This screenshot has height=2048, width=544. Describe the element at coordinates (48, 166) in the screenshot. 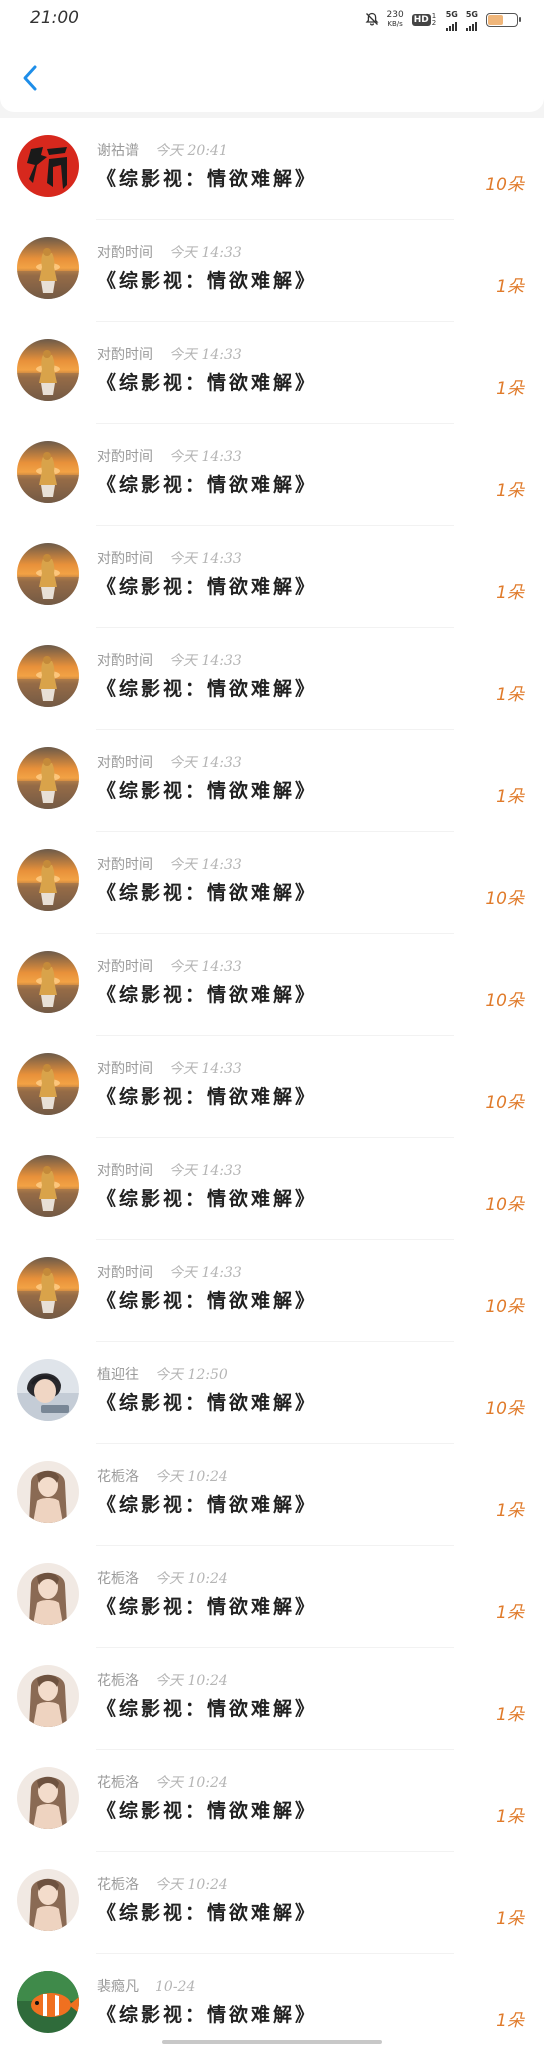

I see `avatar-fu-character` at that location.